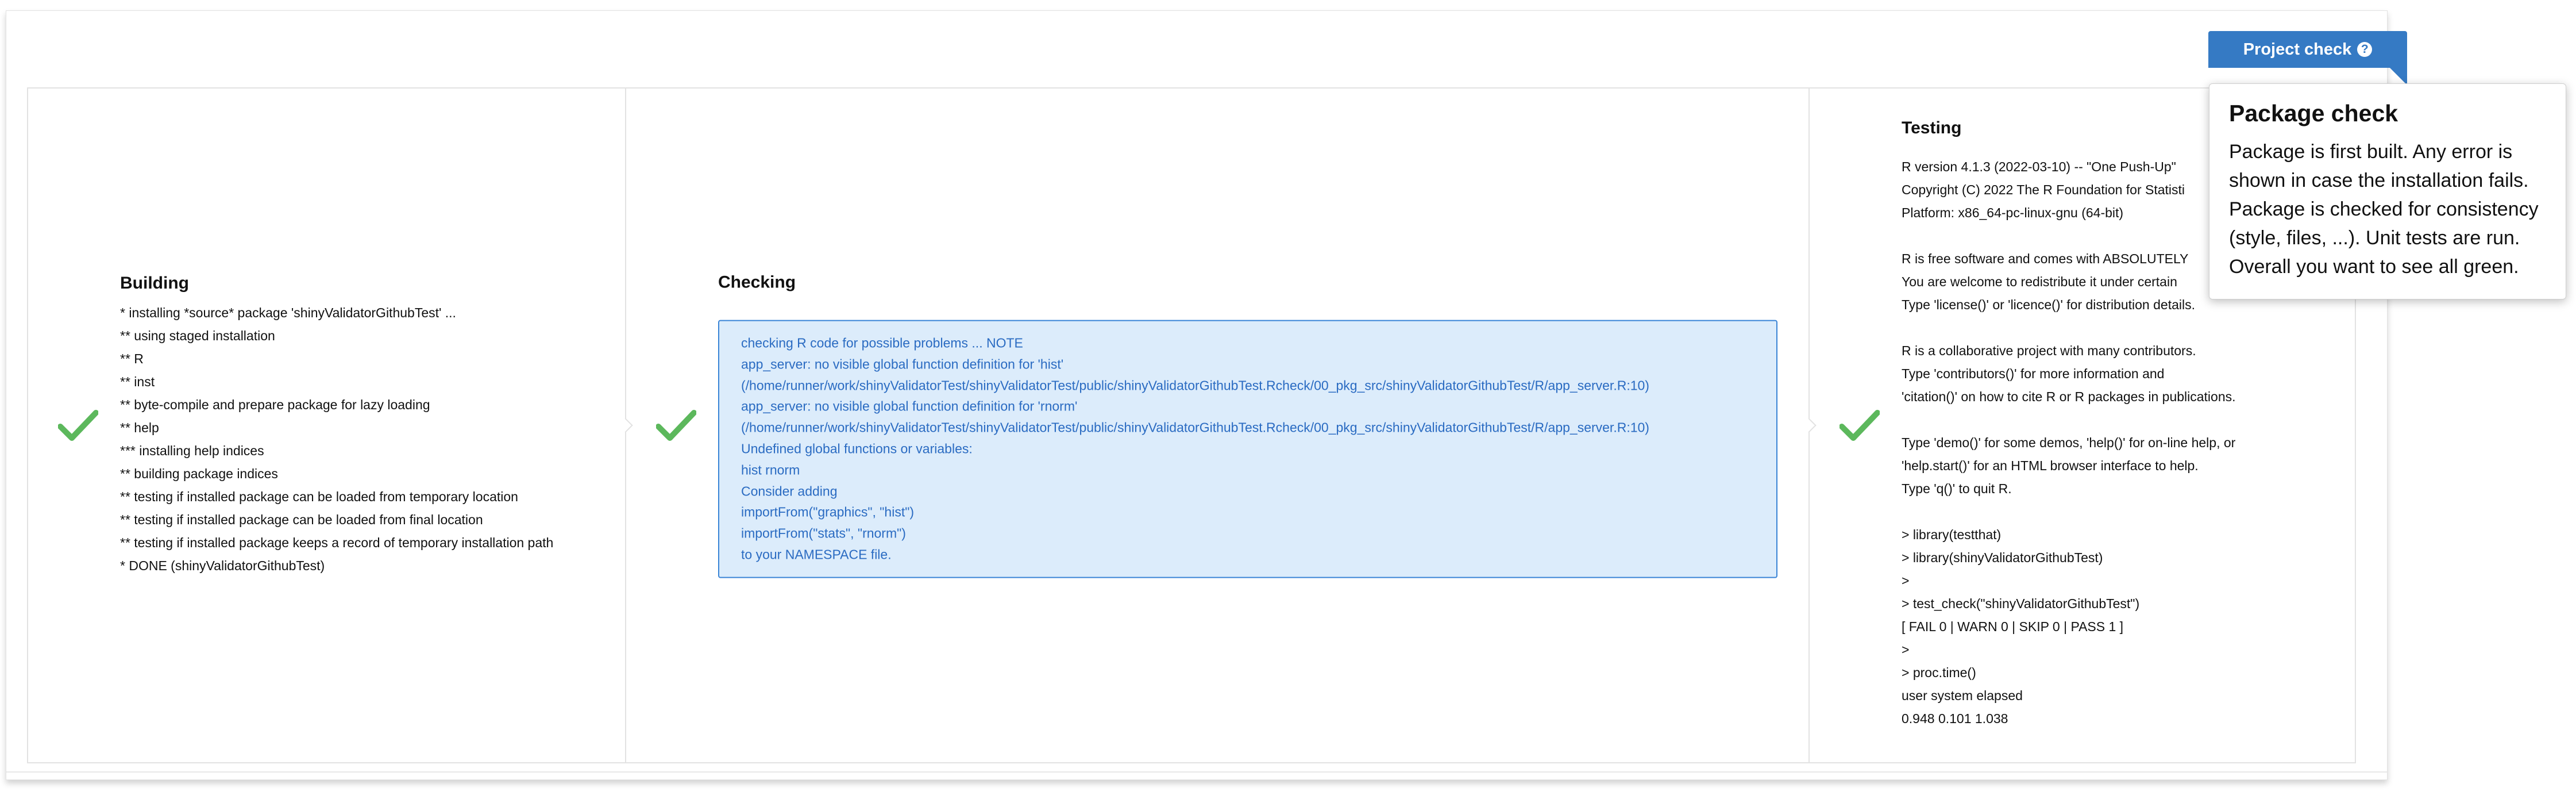  I want to click on project-check-button: Project check ?, so click(2307, 58).